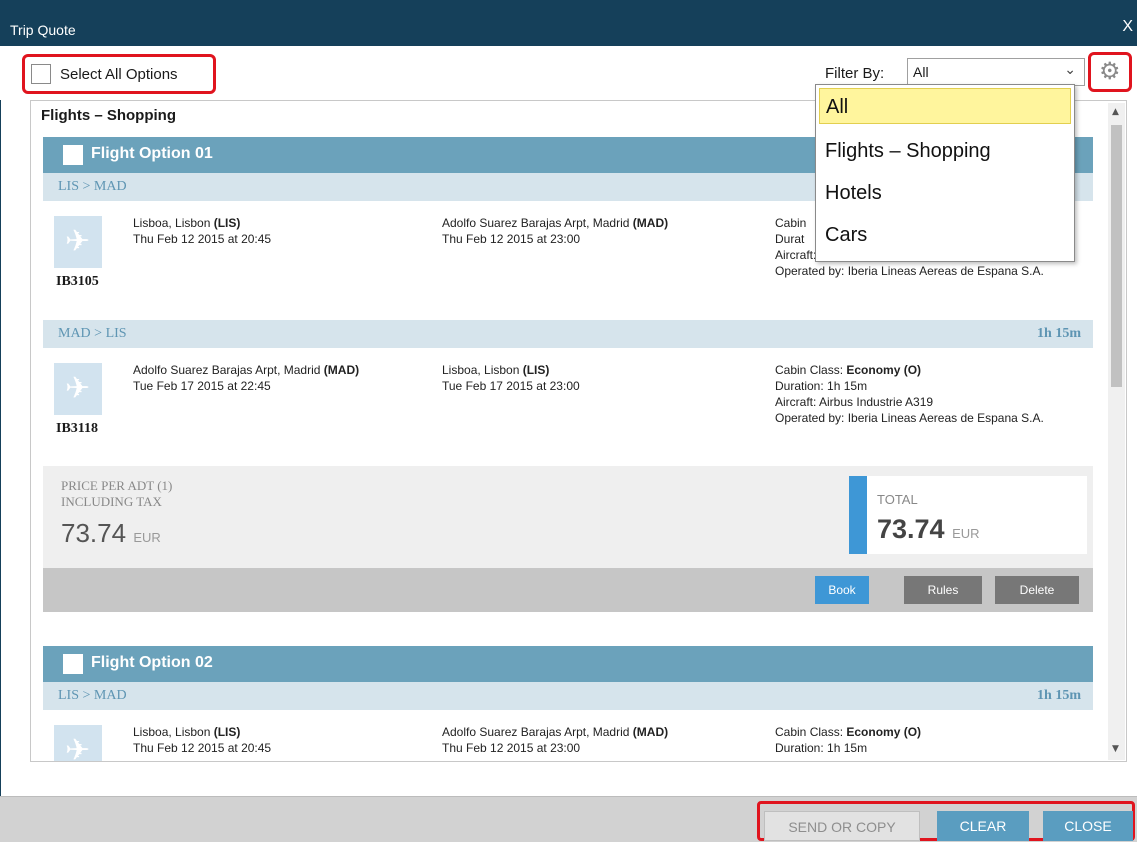 This screenshot has height=842, width=1137. I want to click on window-titlebar: Trip Quote X, so click(568, 23).